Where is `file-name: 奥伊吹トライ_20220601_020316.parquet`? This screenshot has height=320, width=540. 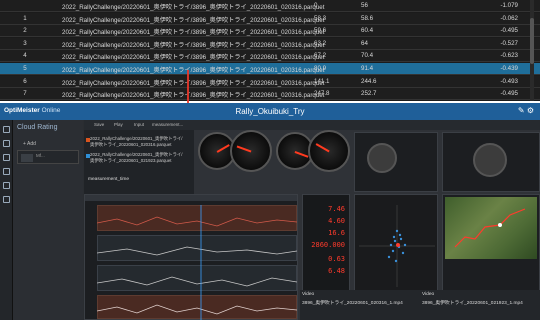
file-name: 奥伊吹トライ_20220601_020316.parquet is located at coordinates (131, 144).